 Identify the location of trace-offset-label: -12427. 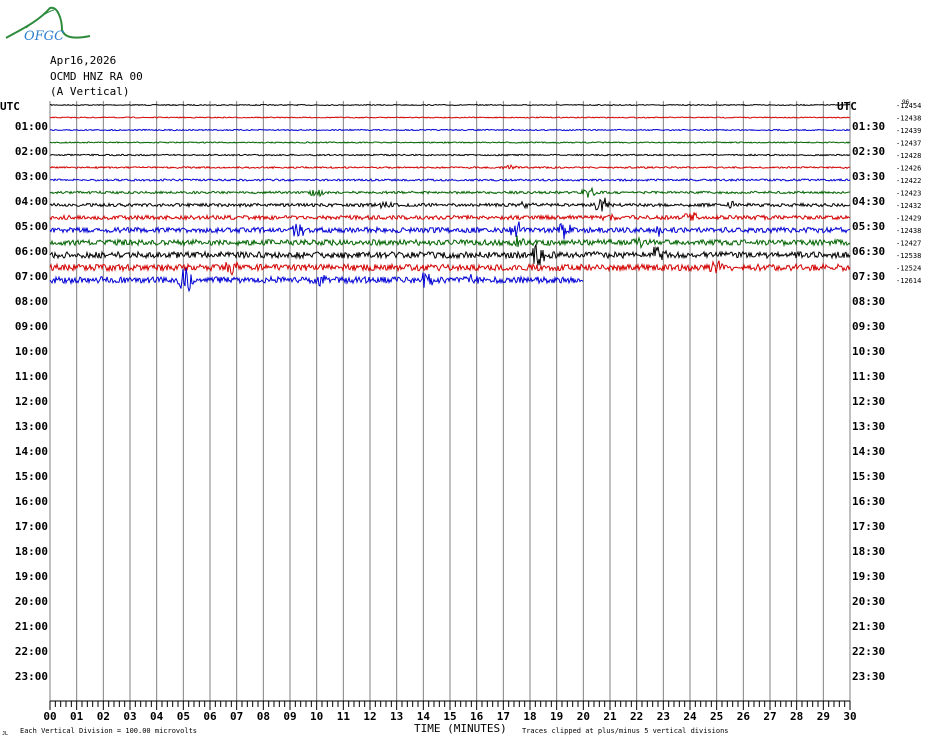
(908, 244).